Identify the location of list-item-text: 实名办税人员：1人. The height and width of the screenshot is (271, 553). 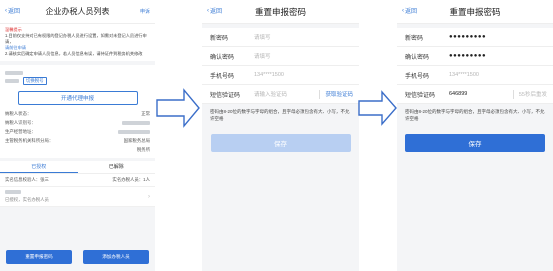
(131, 179).